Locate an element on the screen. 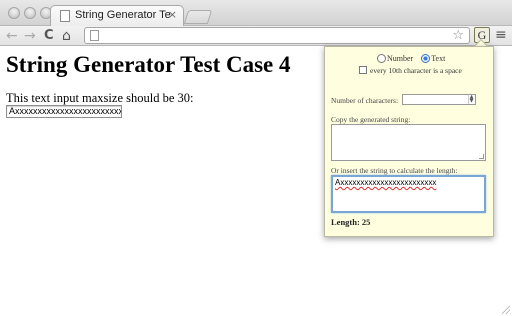  page-description: This text input maxsize should be 30: is located at coordinates (100, 98).